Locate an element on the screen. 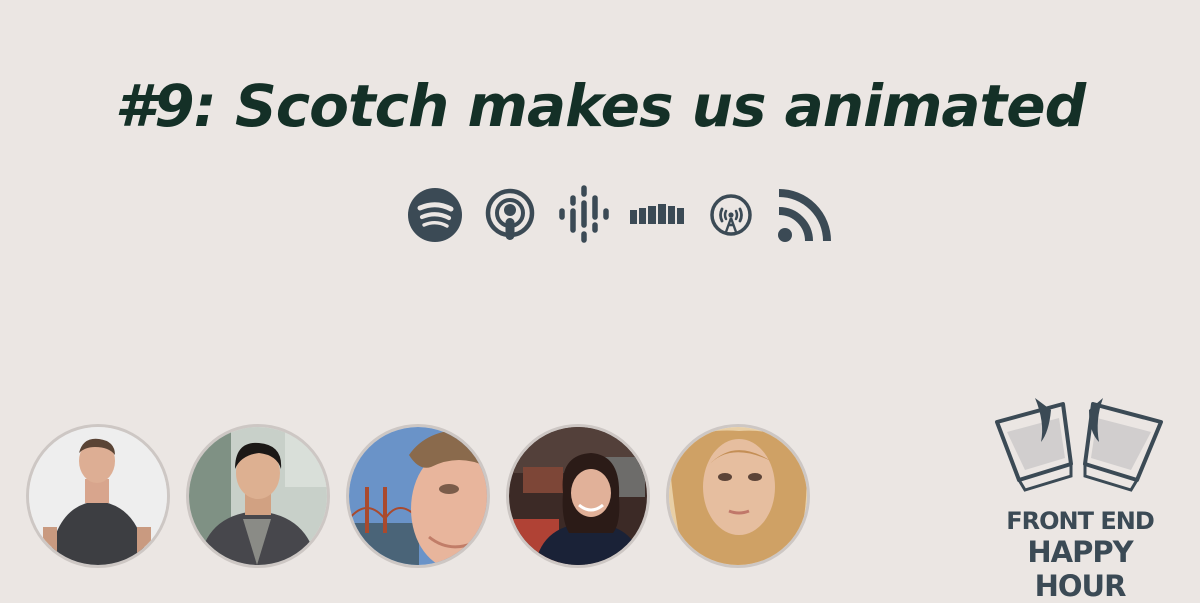 This screenshot has width=1200, height=603. clinking-glasses-icon is located at coordinates (1079, 445).